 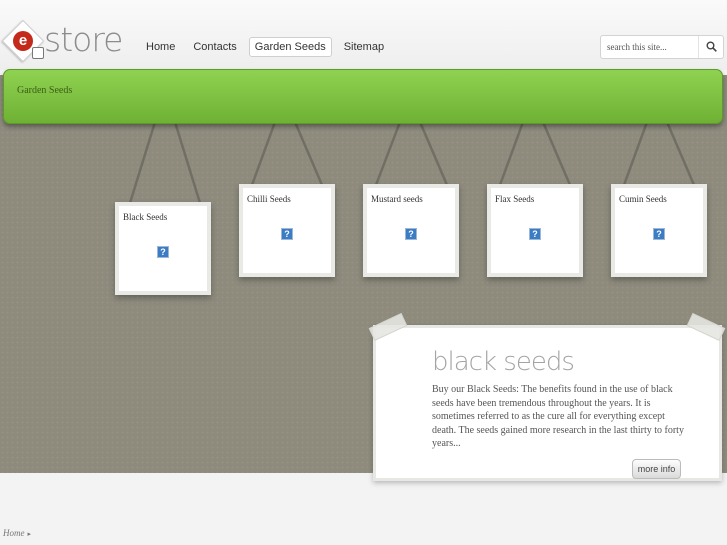 I want to click on product-title: Cumin Seeds, so click(x=643, y=199).